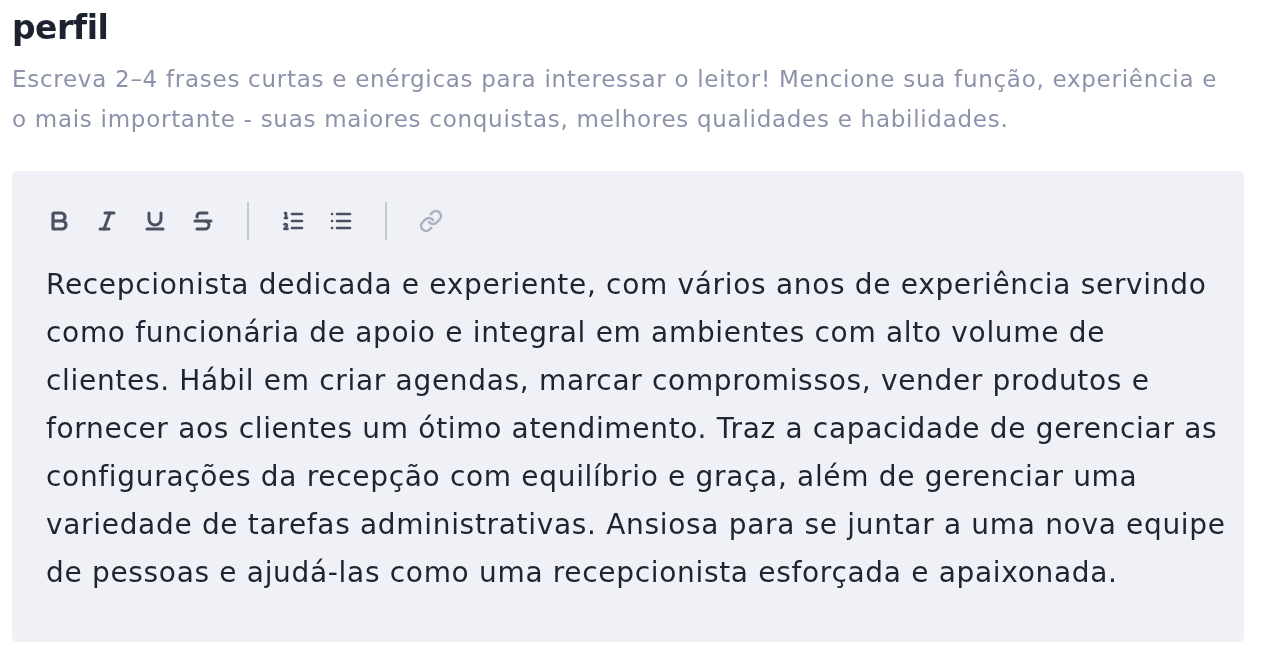 The image size is (1266, 660). What do you see at coordinates (155, 221) in the screenshot?
I see `underline-icon` at bounding box center [155, 221].